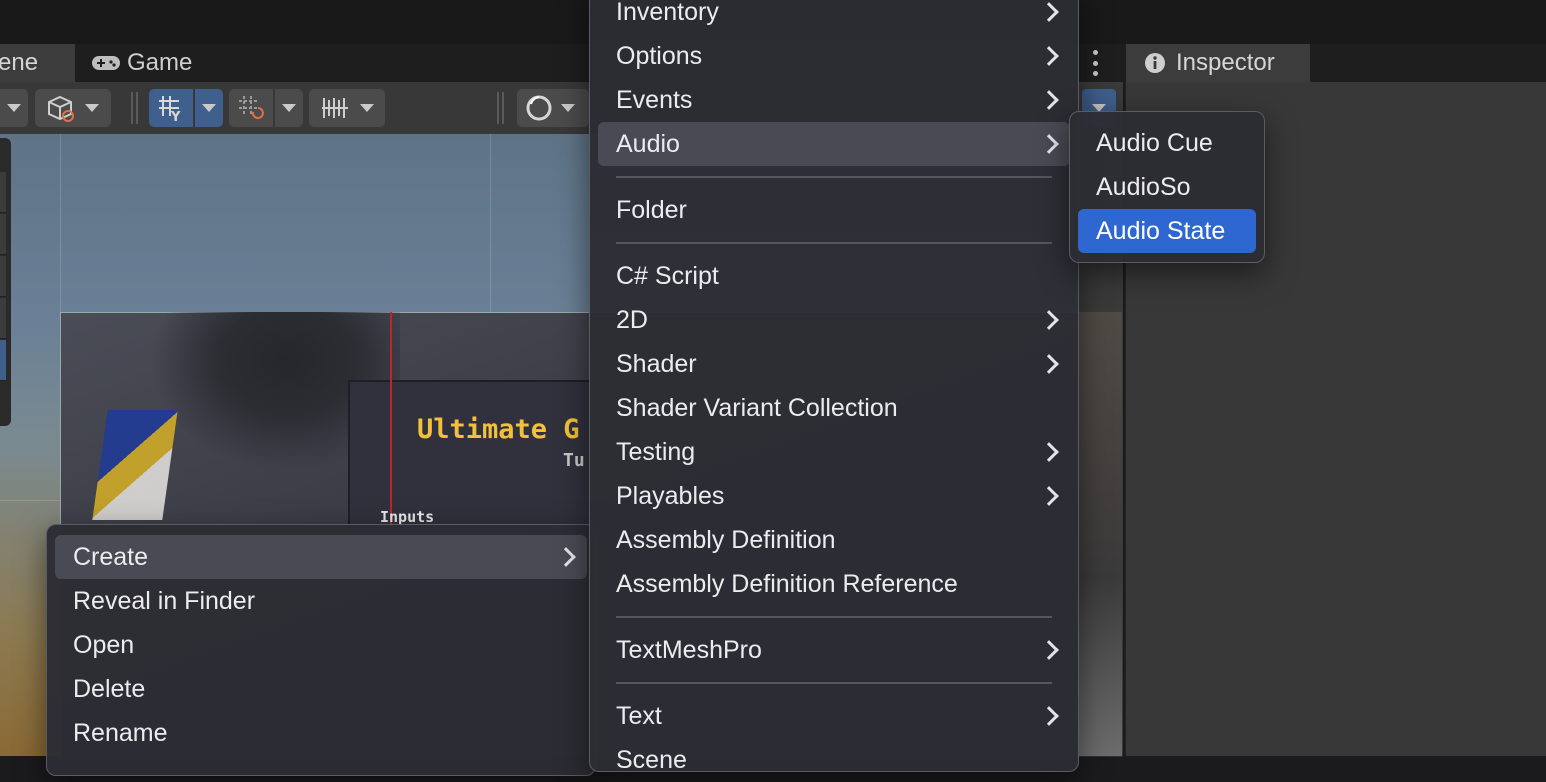 Image resolution: width=1546 pixels, height=782 pixels. I want to click on grid-snap-icon: Y, so click(170, 109).